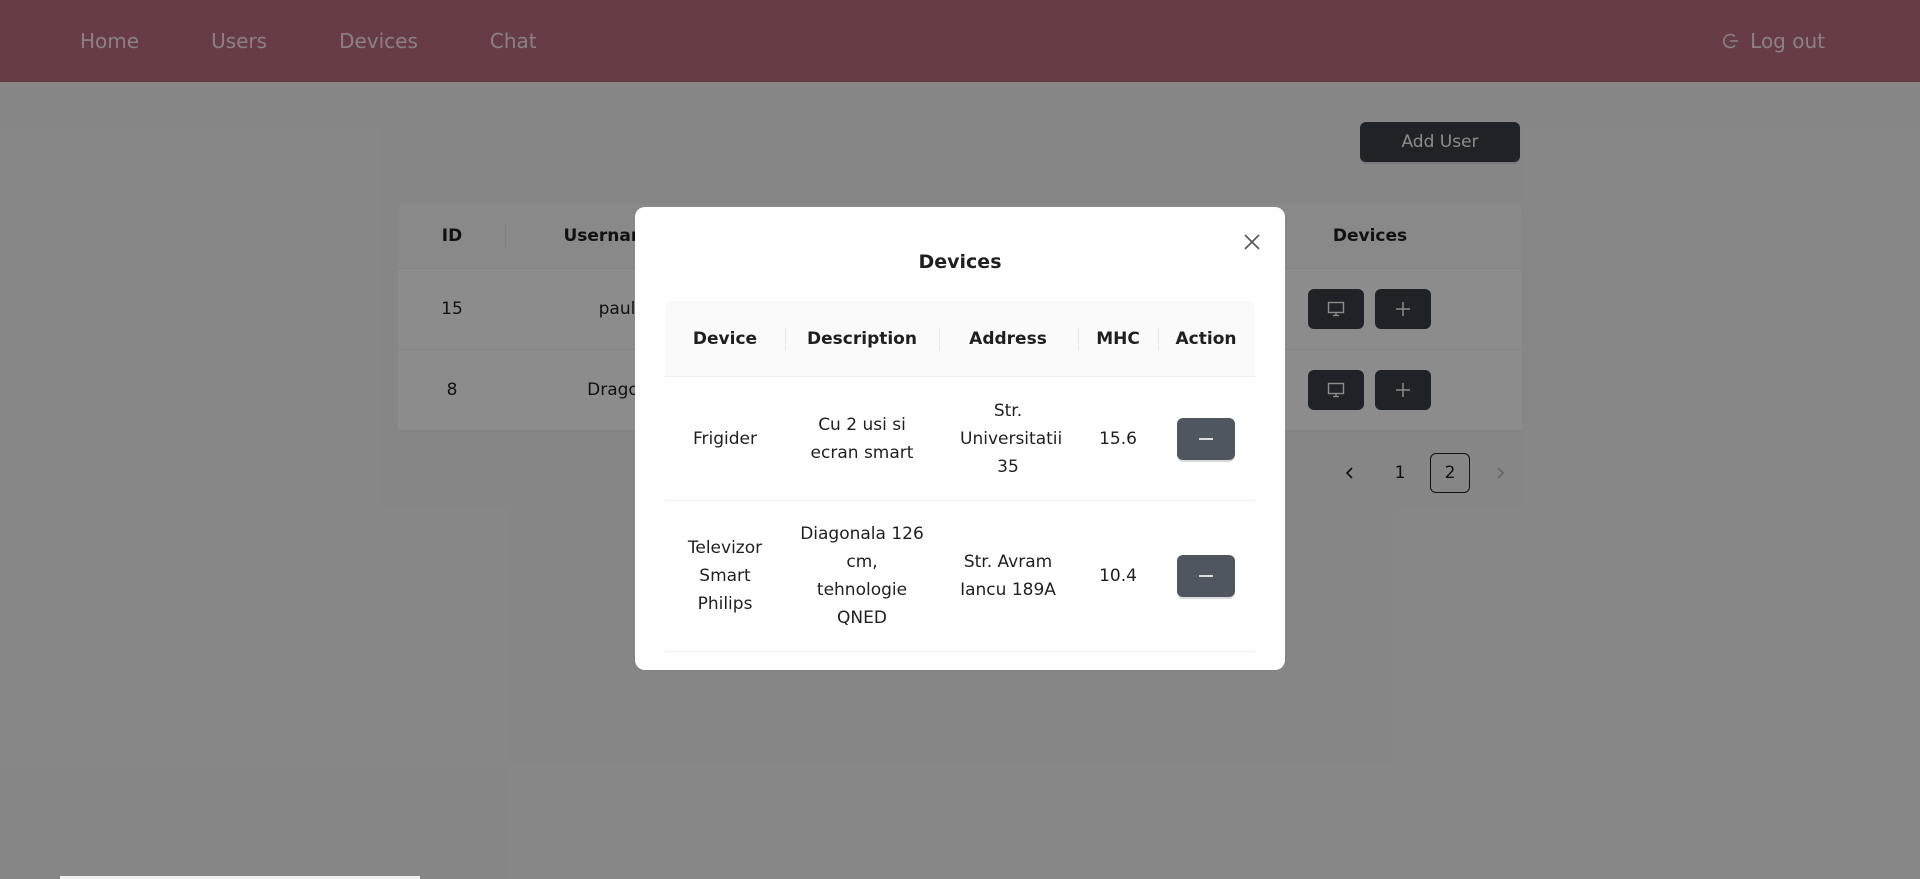 The image size is (1920, 879). I want to click on close-icon, so click(1252, 242).